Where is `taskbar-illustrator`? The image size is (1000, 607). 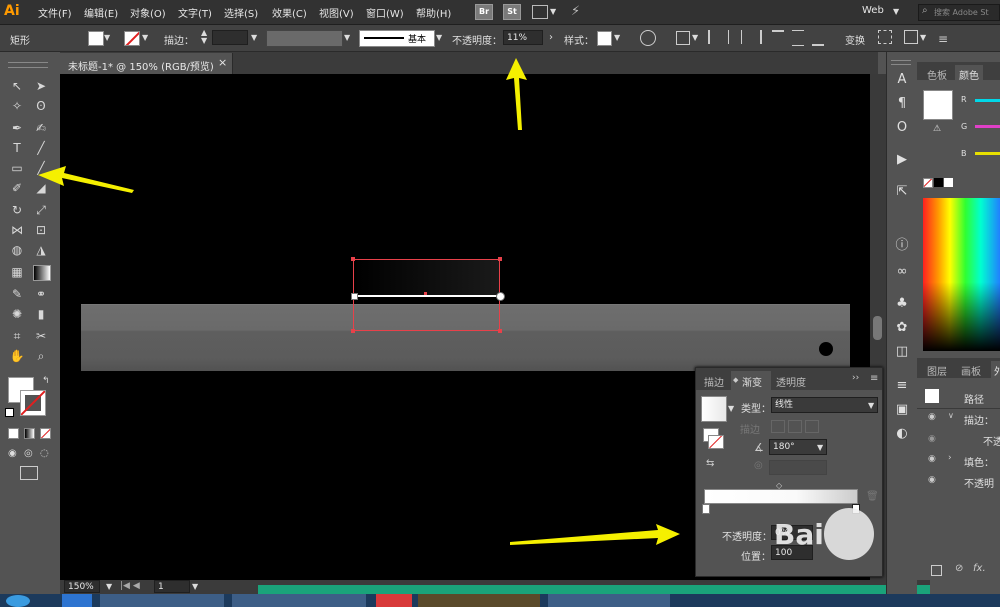
taskbar-illustrator is located at coordinates (479, 600).